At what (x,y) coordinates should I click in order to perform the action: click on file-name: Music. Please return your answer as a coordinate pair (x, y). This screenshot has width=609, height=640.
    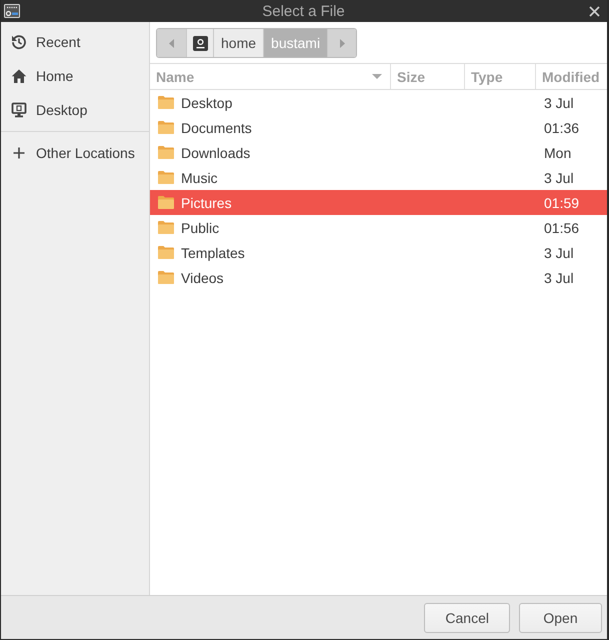
    Looking at the image, I should click on (199, 178).